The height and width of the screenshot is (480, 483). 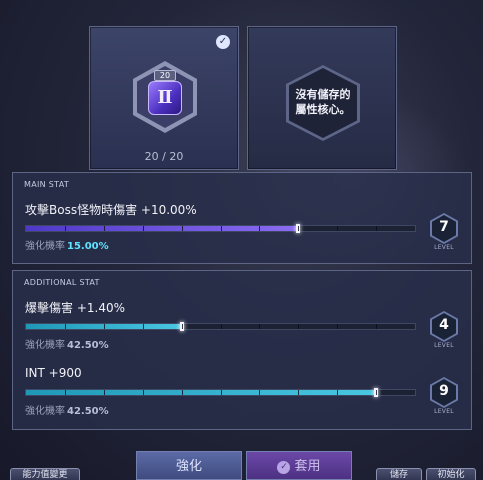 What do you see at coordinates (444, 247) in the screenshot?
I see `main-stat-level-label: LEVEL` at bounding box center [444, 247].